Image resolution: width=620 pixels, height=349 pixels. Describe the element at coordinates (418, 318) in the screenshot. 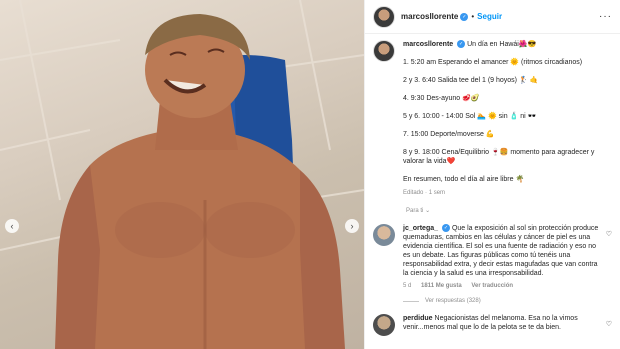

I see `commenter-username: perdidue` at that location.